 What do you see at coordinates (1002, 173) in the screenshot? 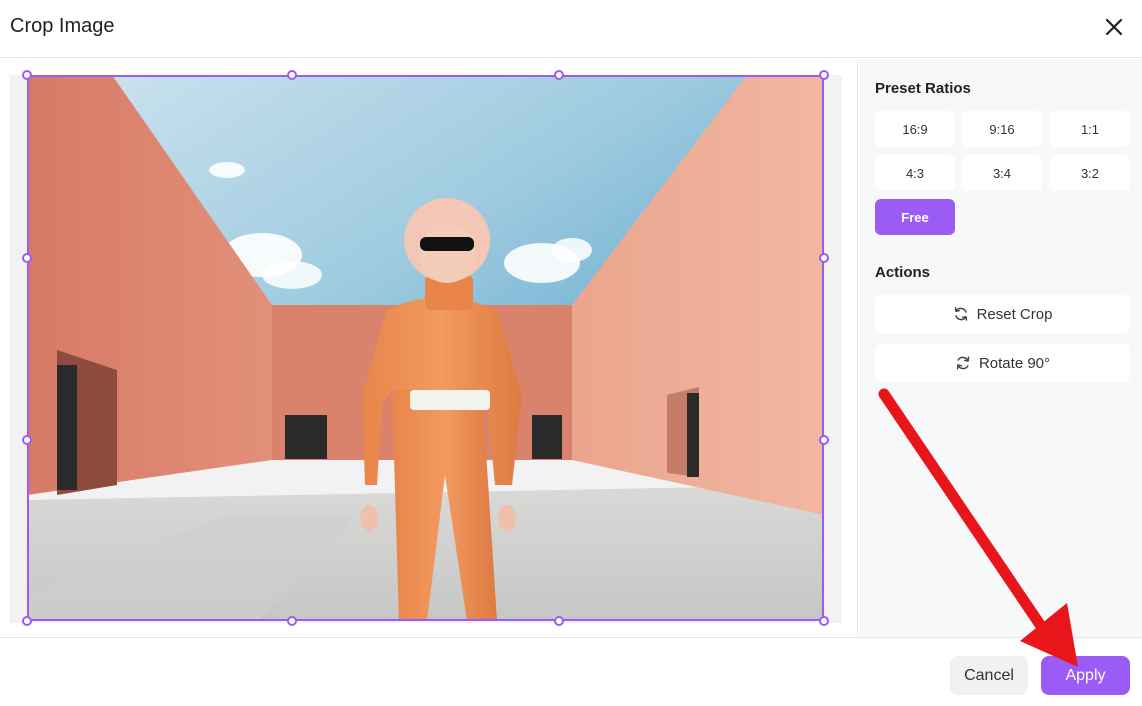
I see `ratio-3-4-button: 3:4` at bounding box center [1002, 173].